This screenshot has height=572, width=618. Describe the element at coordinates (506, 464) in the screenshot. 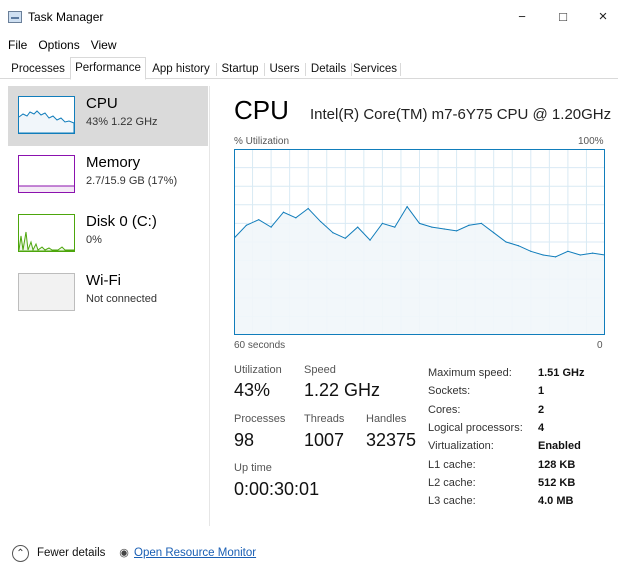

I see `spec-row: L1 cache: 128 KB` at that location.